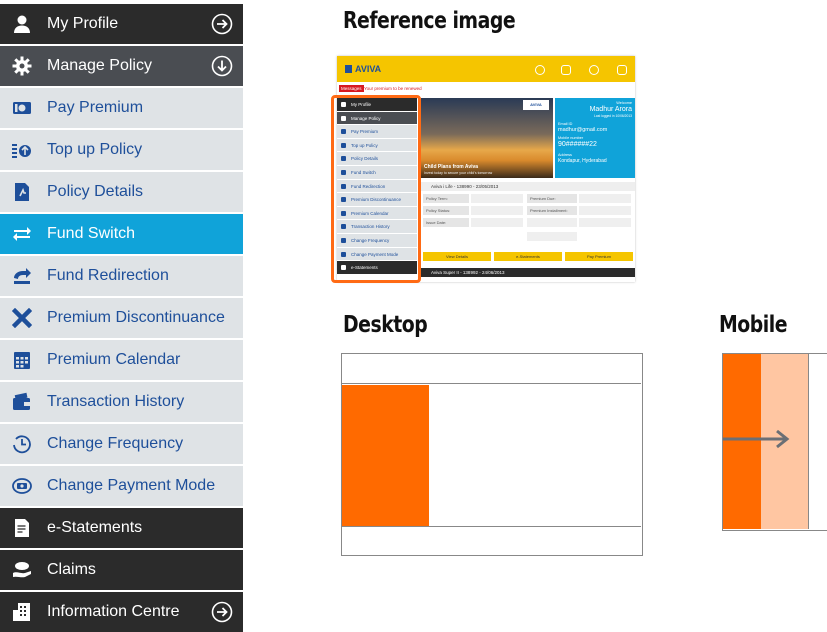  What do you see at coordinates (71, 569) in the screenshot?
I see `sidebar-item-label: Claims` at bounding box center [71, 569].